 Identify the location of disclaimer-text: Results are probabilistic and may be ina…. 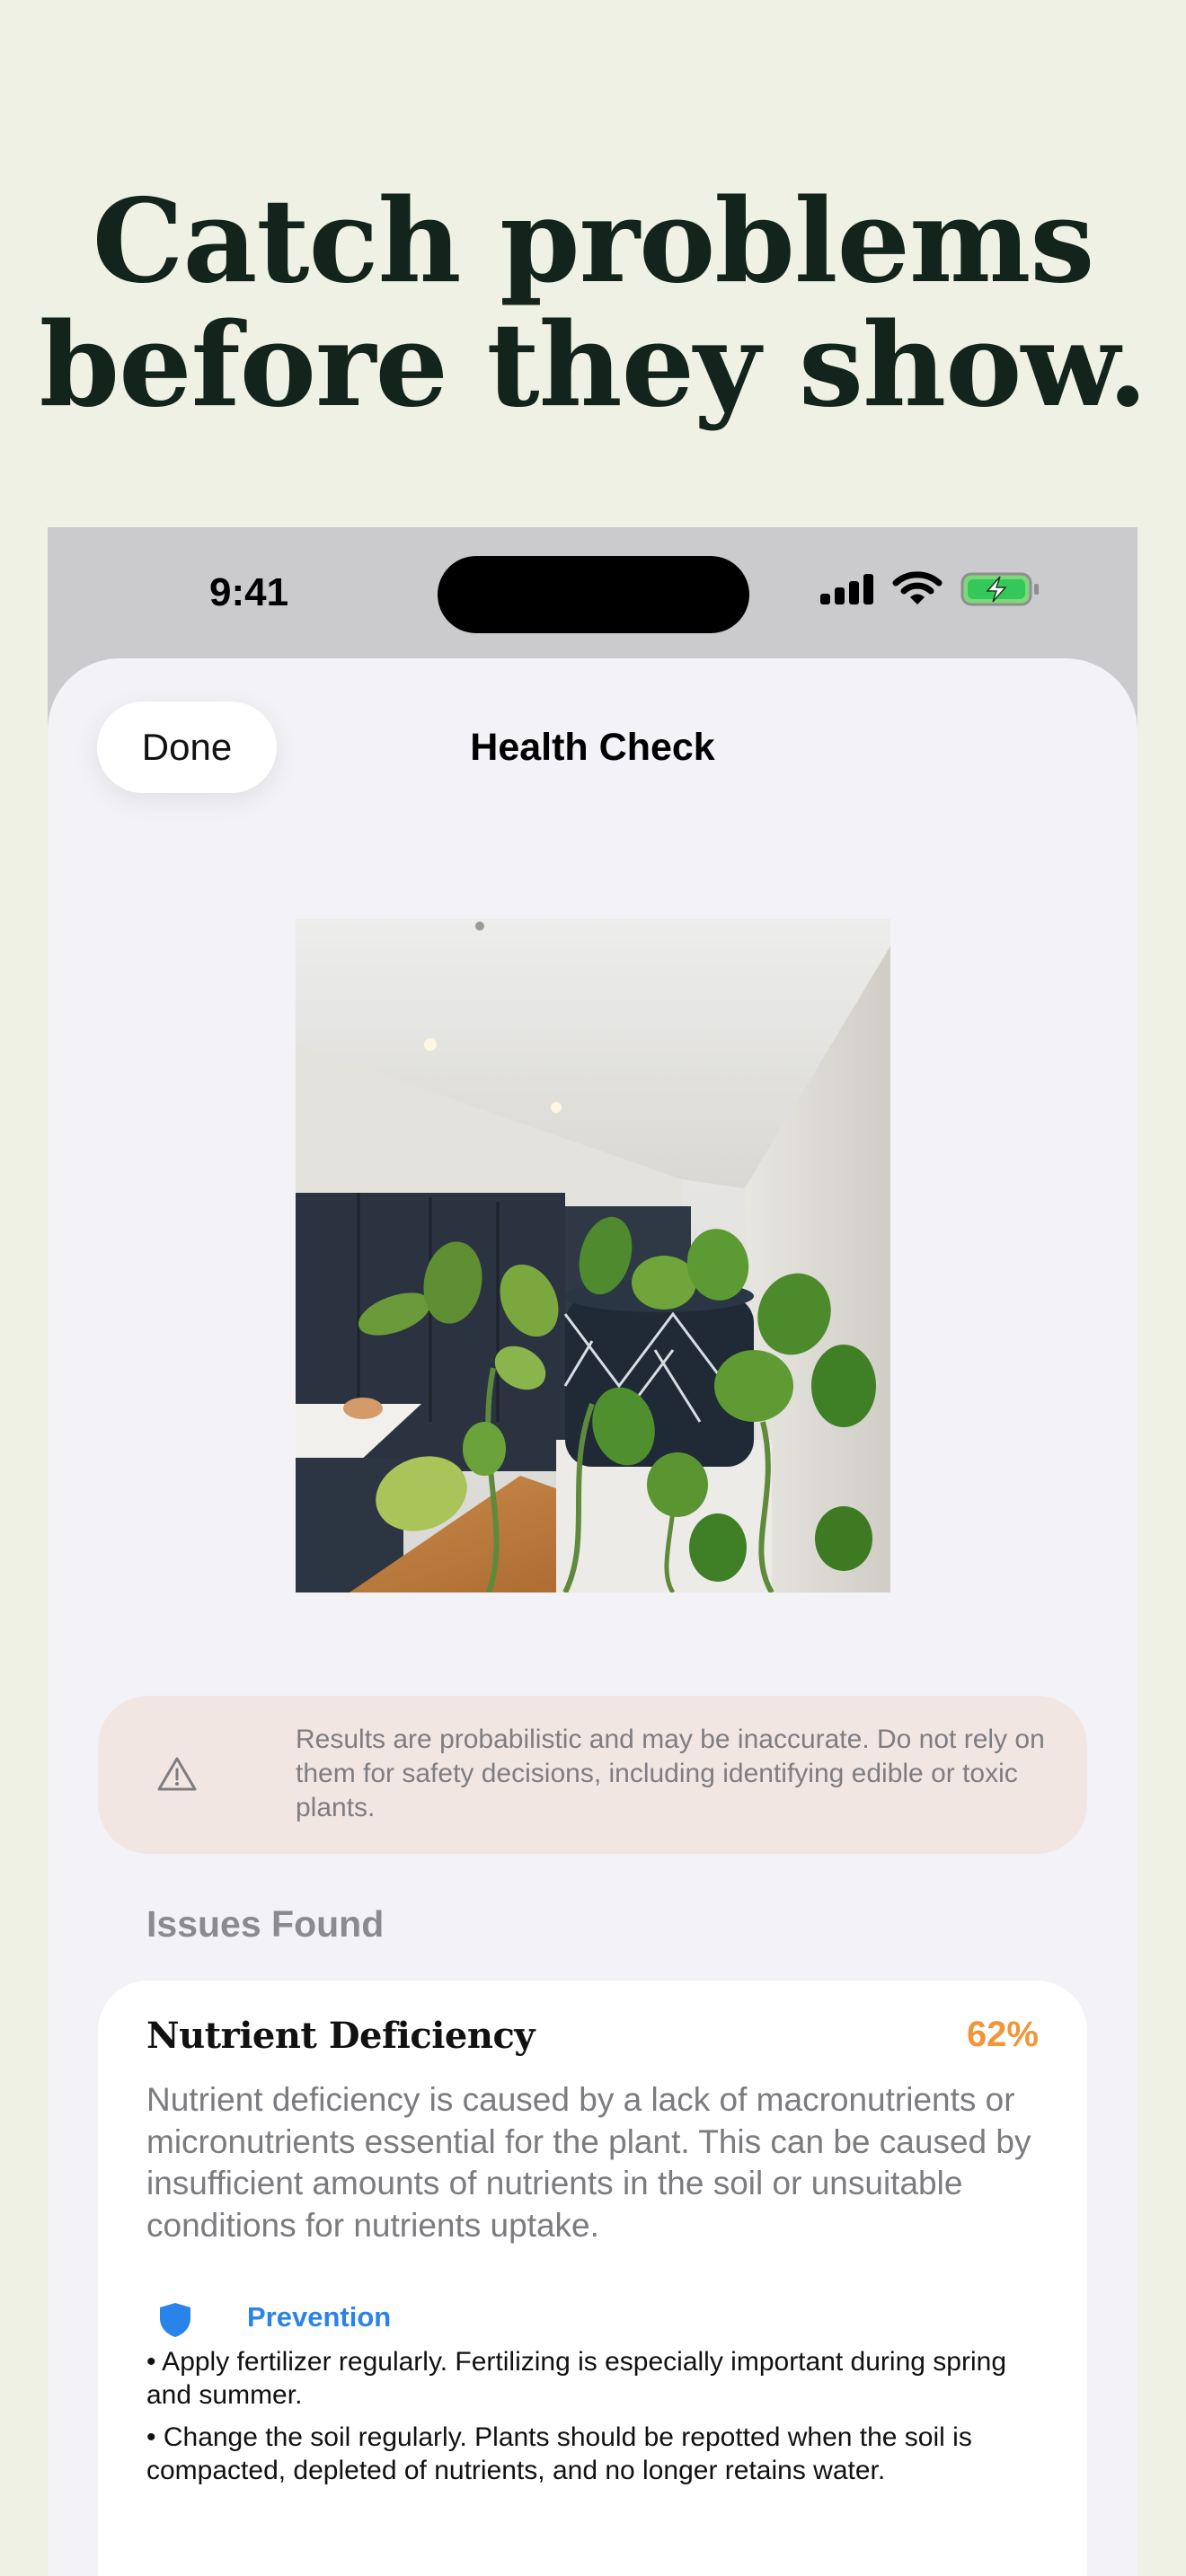
(670, 1773).